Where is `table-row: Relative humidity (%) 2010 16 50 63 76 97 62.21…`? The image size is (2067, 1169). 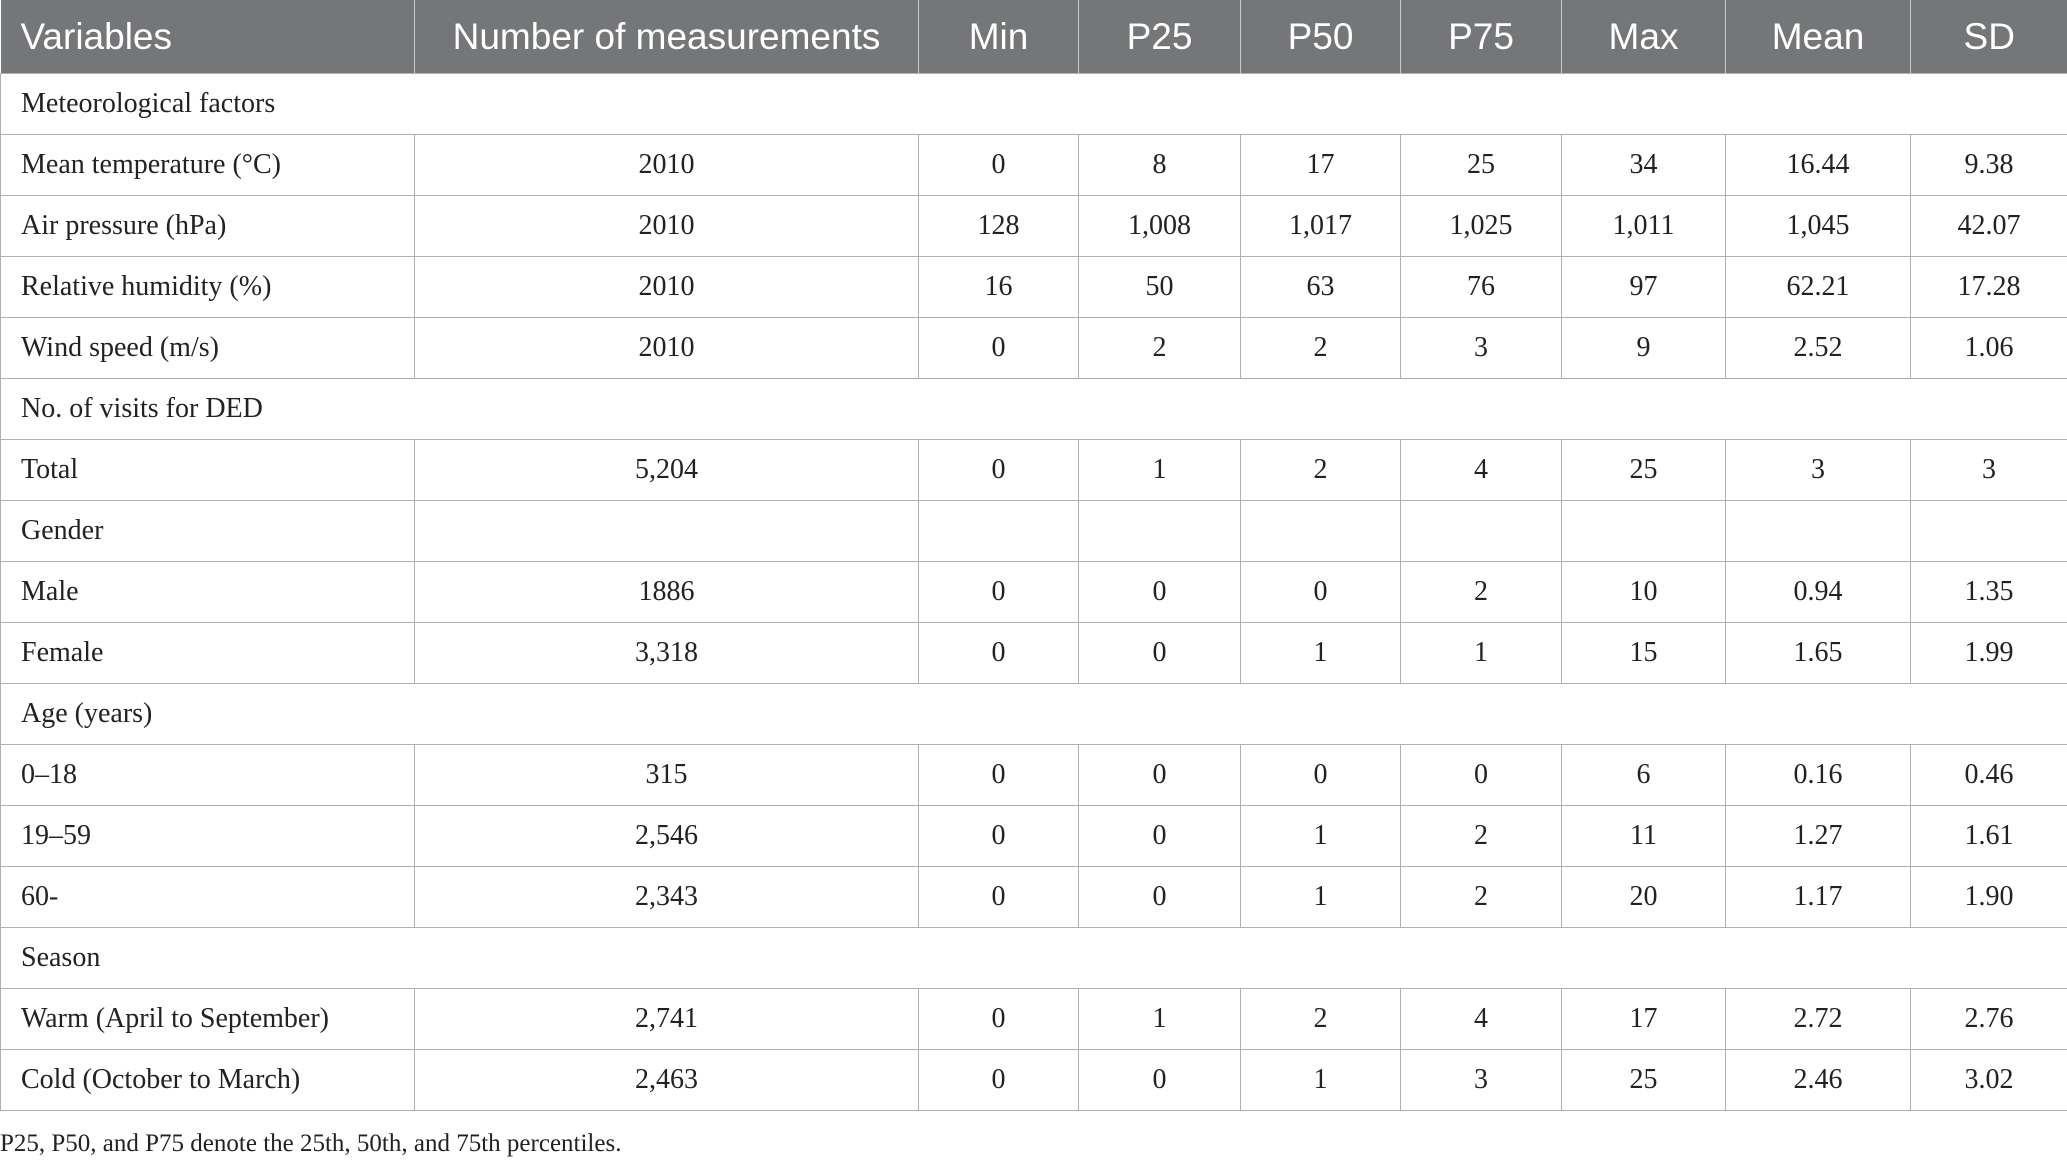 table-row: Relative humidity (%) 2010 16 50 63 76 97 62.21… is located at coordinates (1033, 287).